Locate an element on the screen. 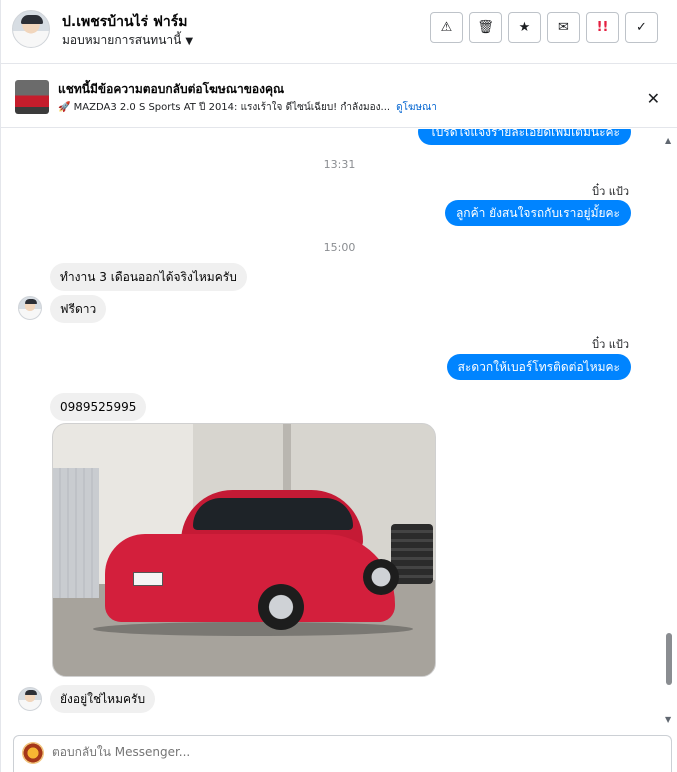  outgoing-message: ลูกค้า ยังสนใจรถกับเราอยู่มั้ยคะ is located at coordinates (537, 213).